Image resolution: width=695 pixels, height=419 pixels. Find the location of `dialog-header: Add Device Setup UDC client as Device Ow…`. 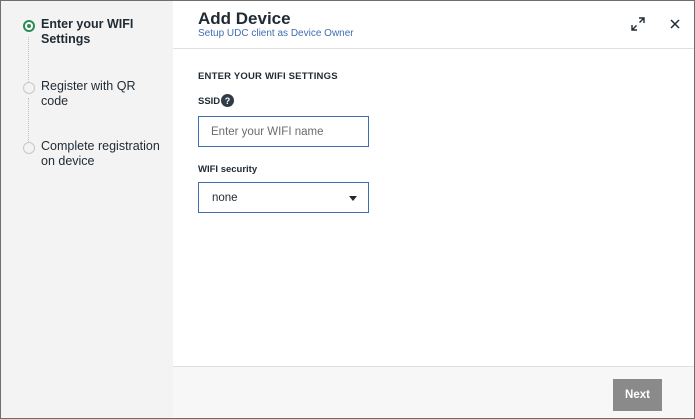

dialog-header: Add Device Setup UDC client as Device Ow… is located at coordinates (433, 25).